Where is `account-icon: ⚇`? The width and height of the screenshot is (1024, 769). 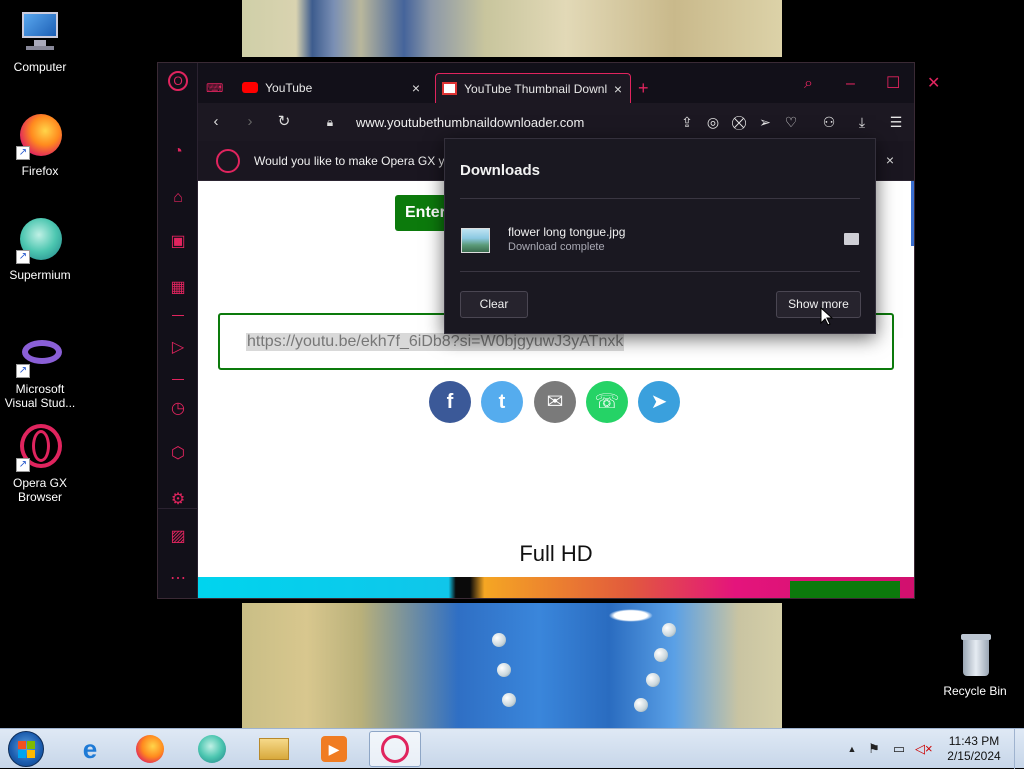 account-icon: ⚇ is located at coordinates (829, 122).